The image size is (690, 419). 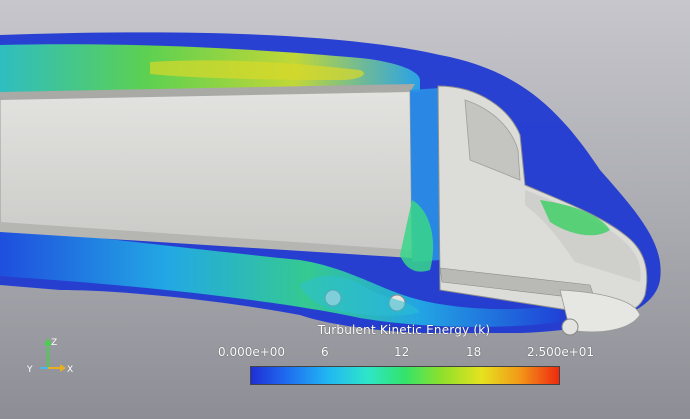 What do you see at coordinates (49, 356) in the screenshot?
I see `orientation-axes-triad: Z Y X` at bounding box center [49, 356].